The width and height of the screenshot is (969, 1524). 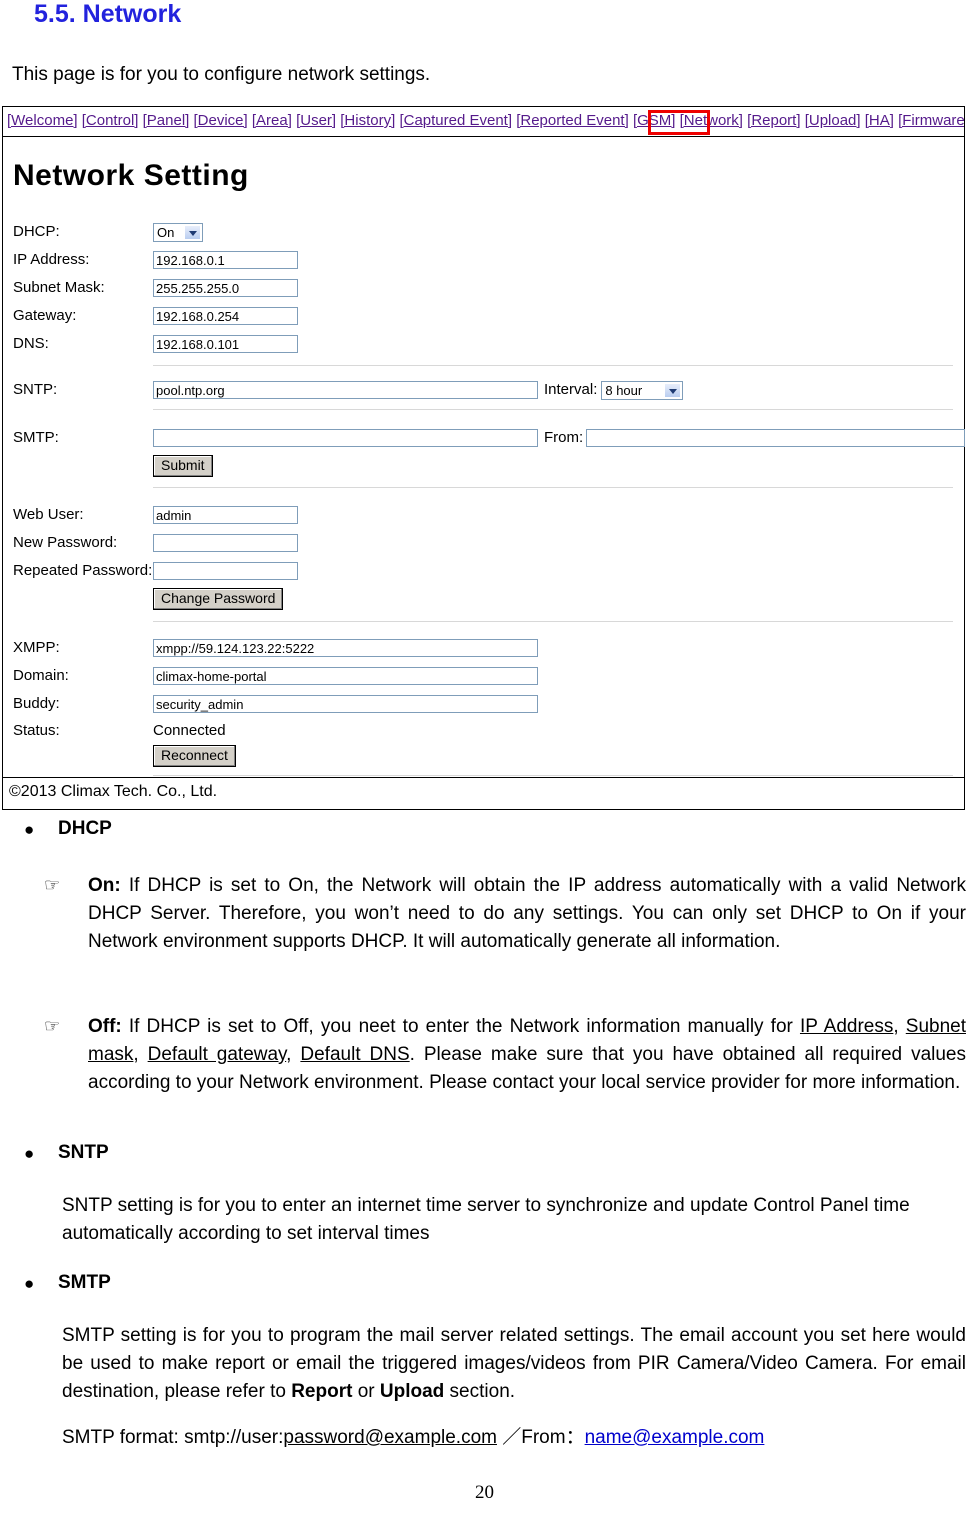 I want to click on ip-address-label: IP Address:, so click(x=51, y=260).